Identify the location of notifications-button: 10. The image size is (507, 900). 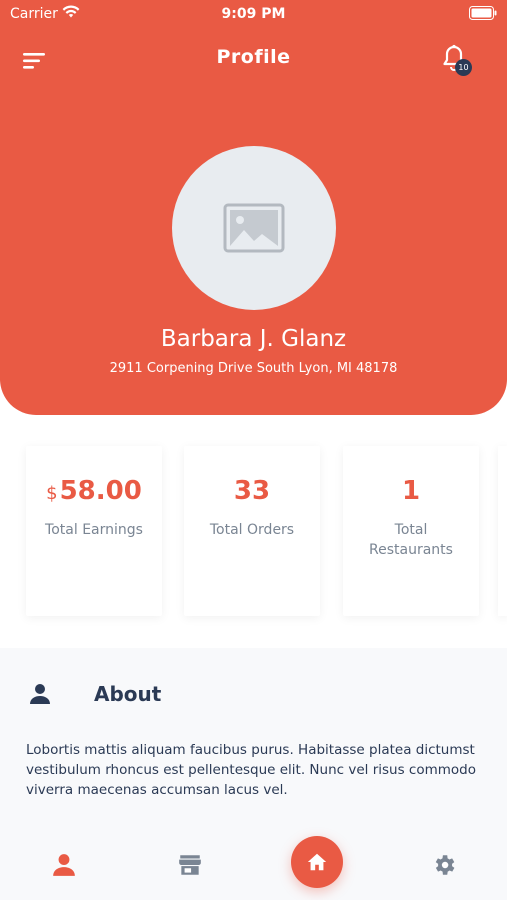
(456, 60).